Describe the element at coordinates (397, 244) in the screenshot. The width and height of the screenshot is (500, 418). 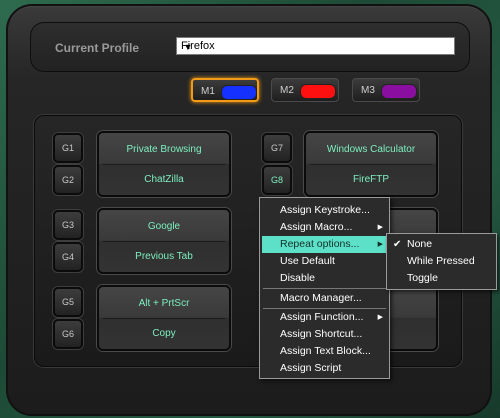
I see `checkmark-icon: ✔` at that location.